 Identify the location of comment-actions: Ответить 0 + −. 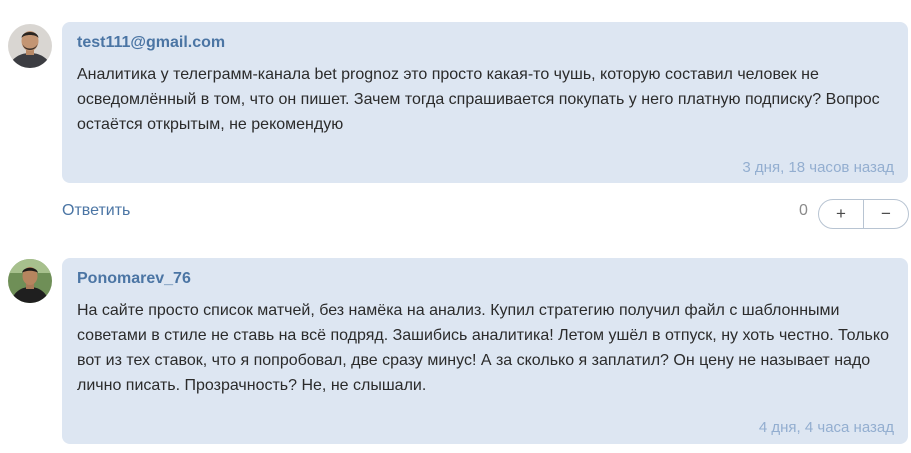
(455, 214).